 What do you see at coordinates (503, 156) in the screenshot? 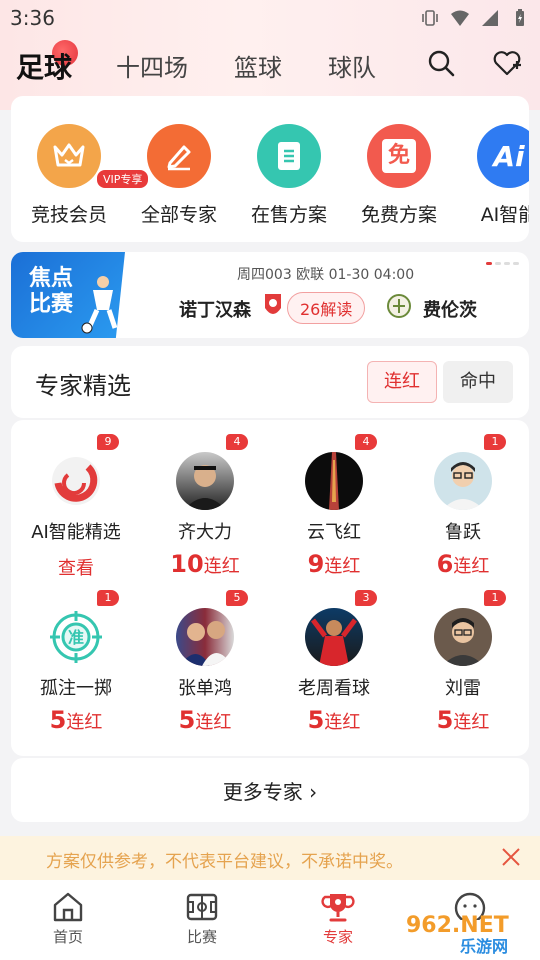
I see `ai-icon: Ai` at bounding box center [503, 156].